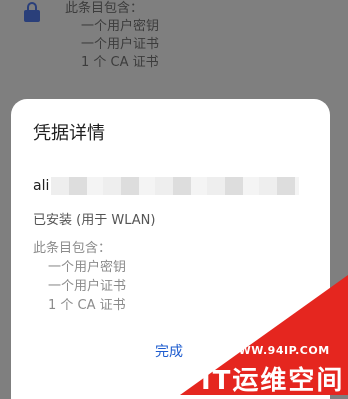 The width and height of the screenshot is (348, 399). Describe the element at coordinates (278, 350) in the screenshot. I see `watermark-url: WWW.94IP.COM` at that location.